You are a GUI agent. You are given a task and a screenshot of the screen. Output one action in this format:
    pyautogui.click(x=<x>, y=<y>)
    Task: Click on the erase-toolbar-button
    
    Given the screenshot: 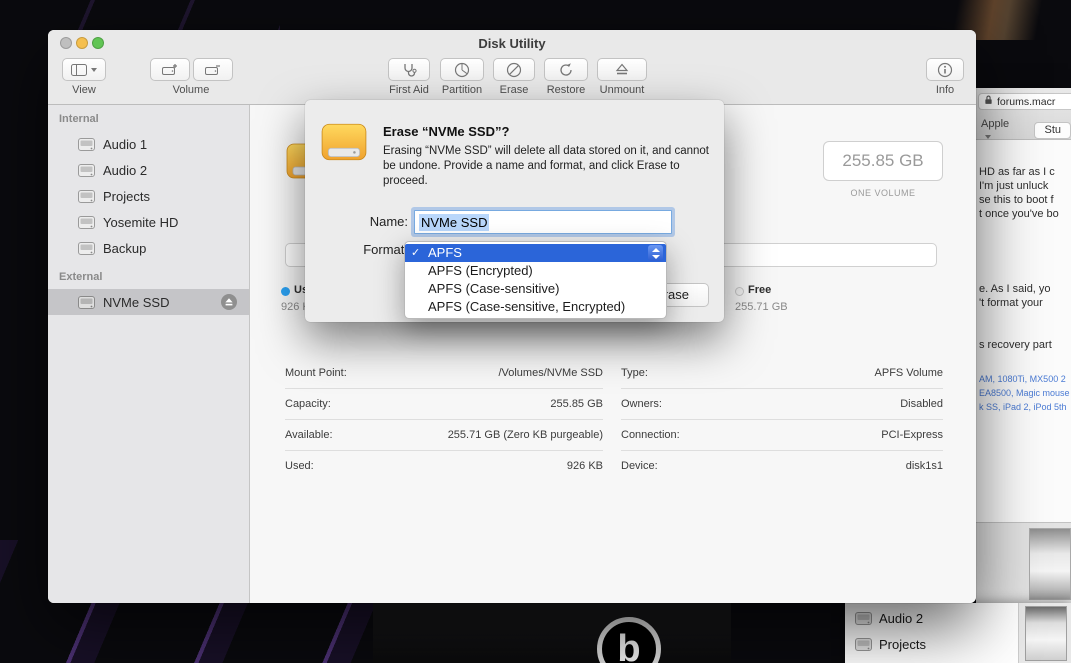 What is the action you would take?
    pyautogui.click(x=514, y=69)
    